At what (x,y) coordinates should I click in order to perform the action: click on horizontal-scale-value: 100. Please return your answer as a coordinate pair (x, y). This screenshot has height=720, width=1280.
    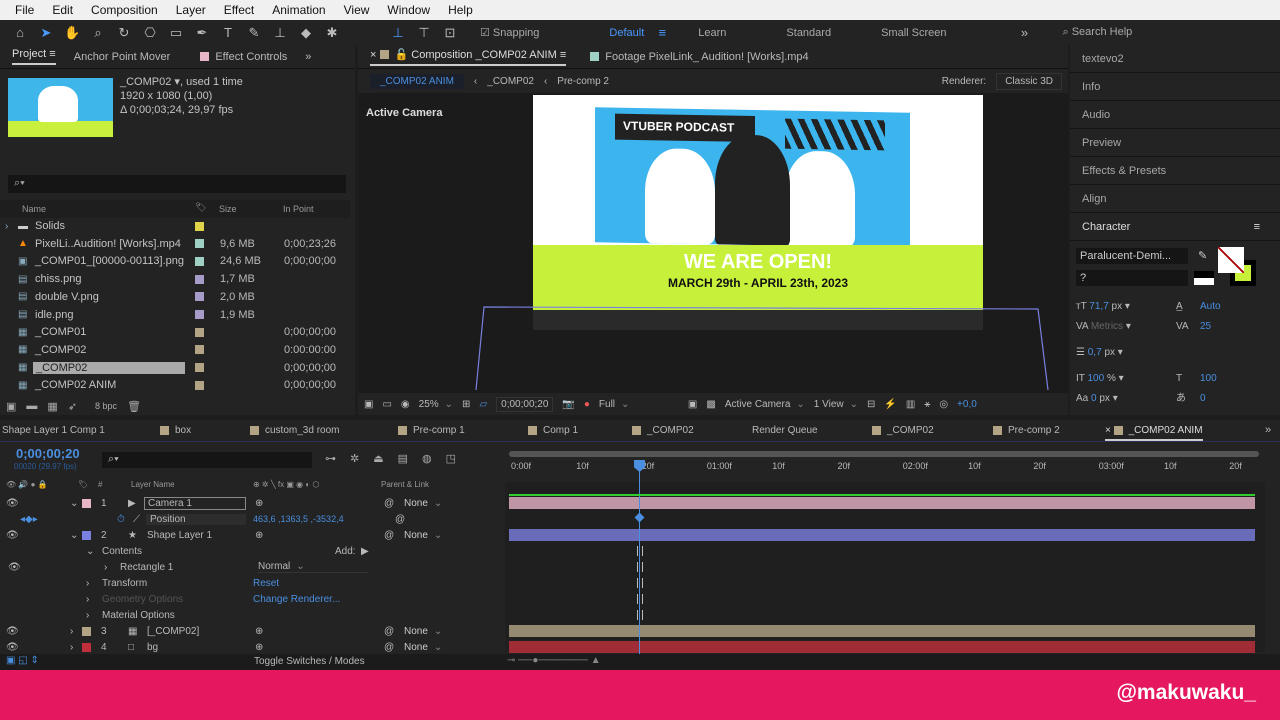
    Looking at the image, I should click on (1208, 379).